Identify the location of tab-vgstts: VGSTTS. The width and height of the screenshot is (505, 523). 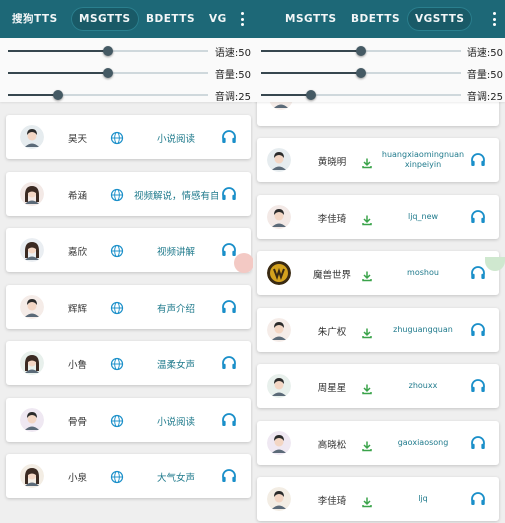
(440, 19).